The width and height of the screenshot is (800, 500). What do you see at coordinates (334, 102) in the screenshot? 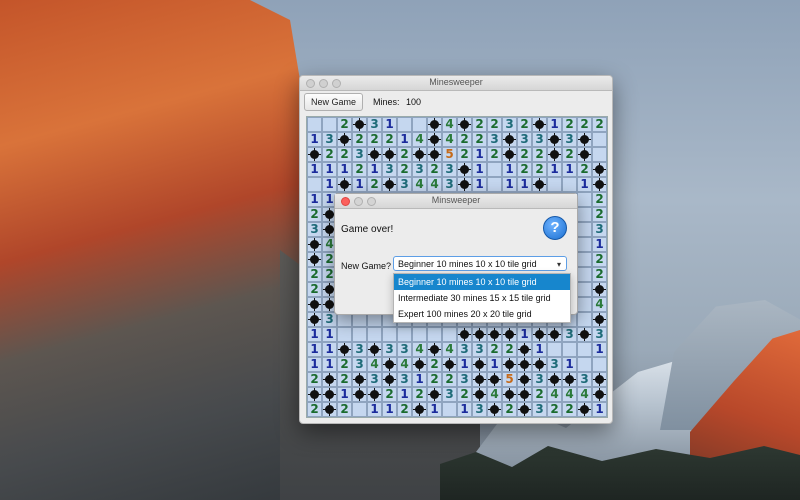
I see `new-game-button: New Game` at bounding box center [334, 102].